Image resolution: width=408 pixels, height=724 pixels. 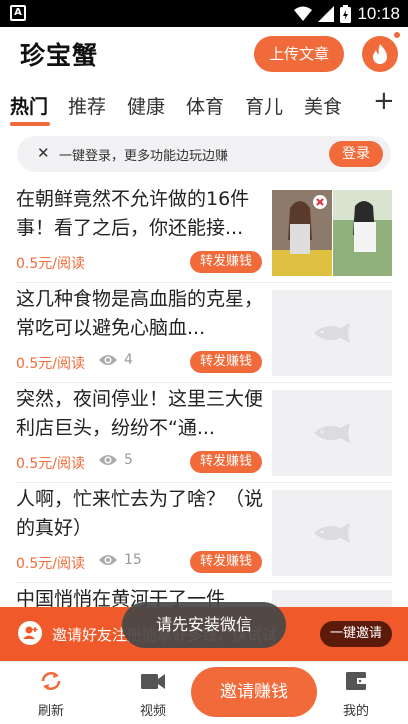 What do you see at coordinates (30, 124) in the screenshot?
I see `active-tab-indicator` at bounding box center [30, 124].